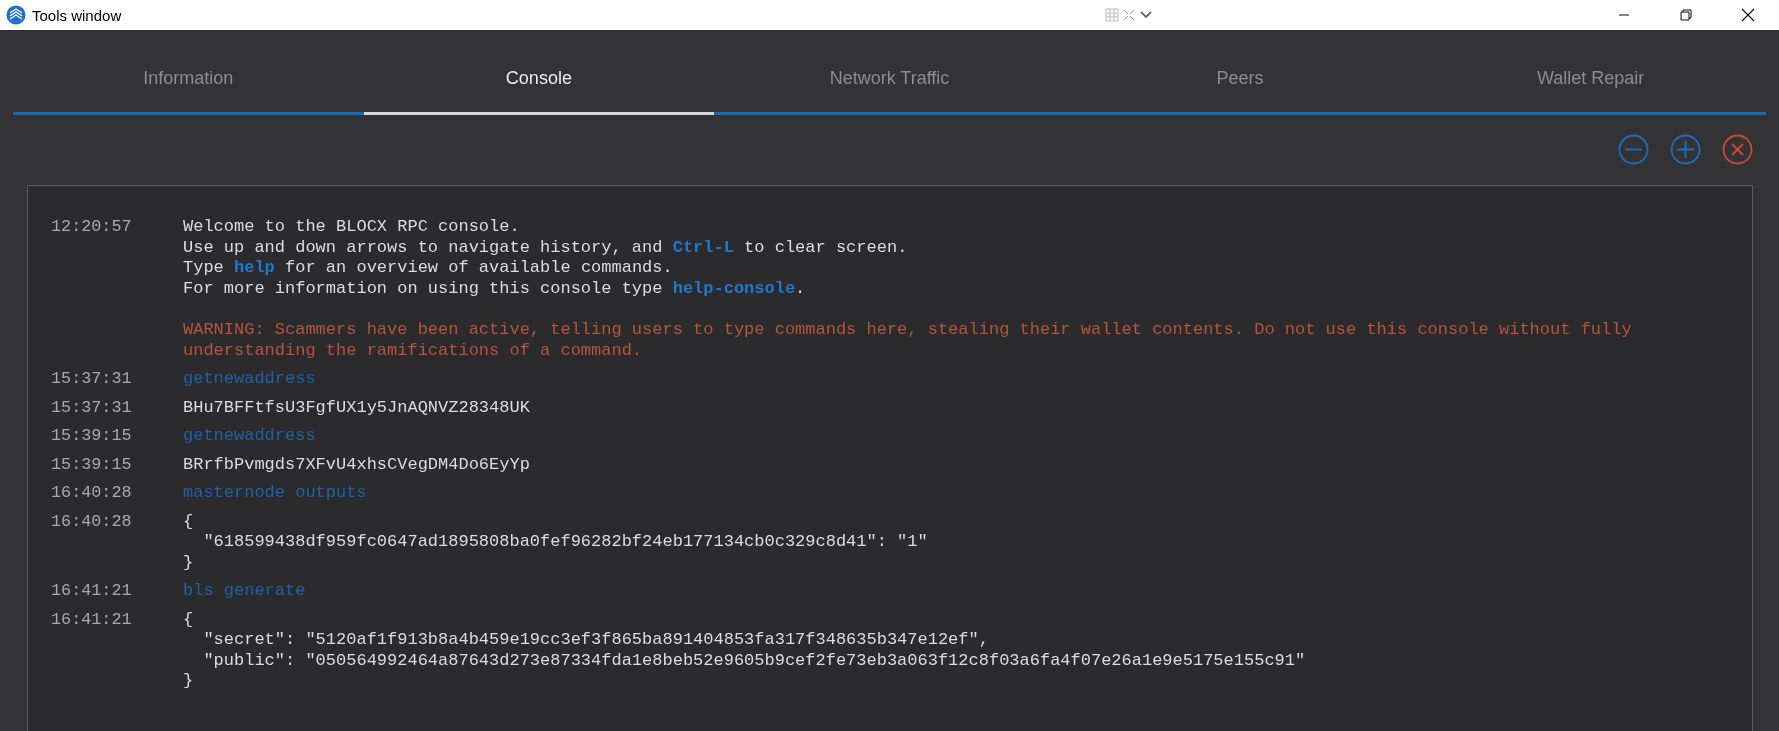 The height and width of the screenshot is (731, 1779). I want to click on console-command: bls generate, so click(244, 591).